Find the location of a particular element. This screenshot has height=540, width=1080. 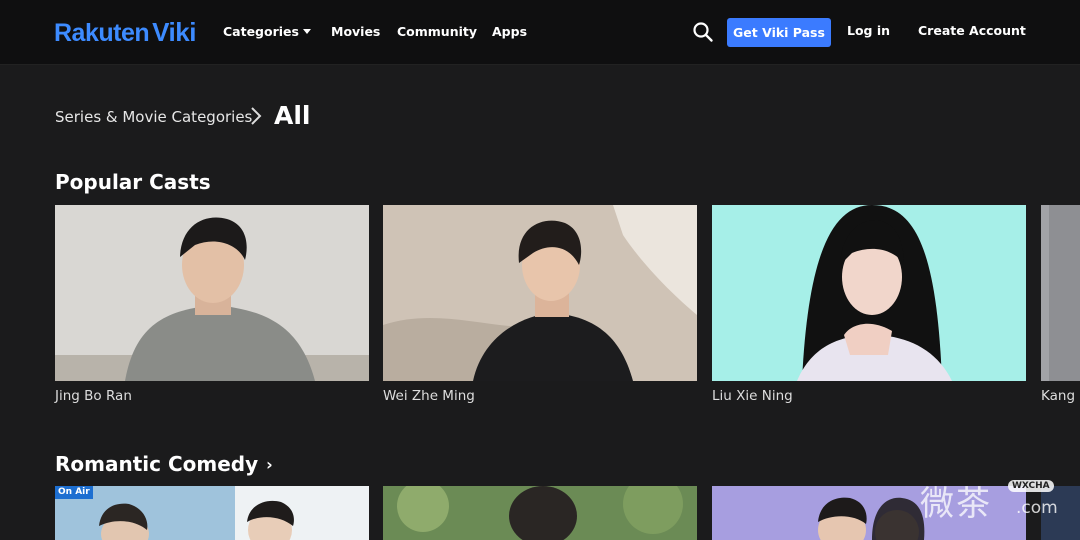

chevron-right-icon is located at coordinates (256, 116).